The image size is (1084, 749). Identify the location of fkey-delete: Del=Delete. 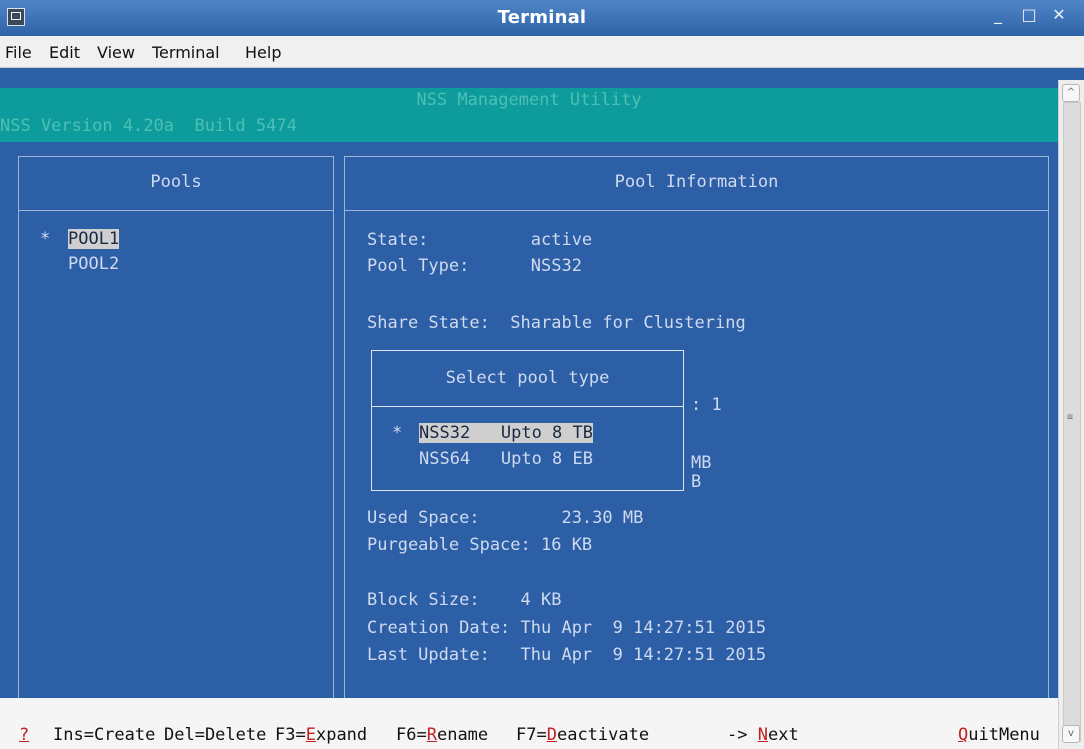
(215, 735).